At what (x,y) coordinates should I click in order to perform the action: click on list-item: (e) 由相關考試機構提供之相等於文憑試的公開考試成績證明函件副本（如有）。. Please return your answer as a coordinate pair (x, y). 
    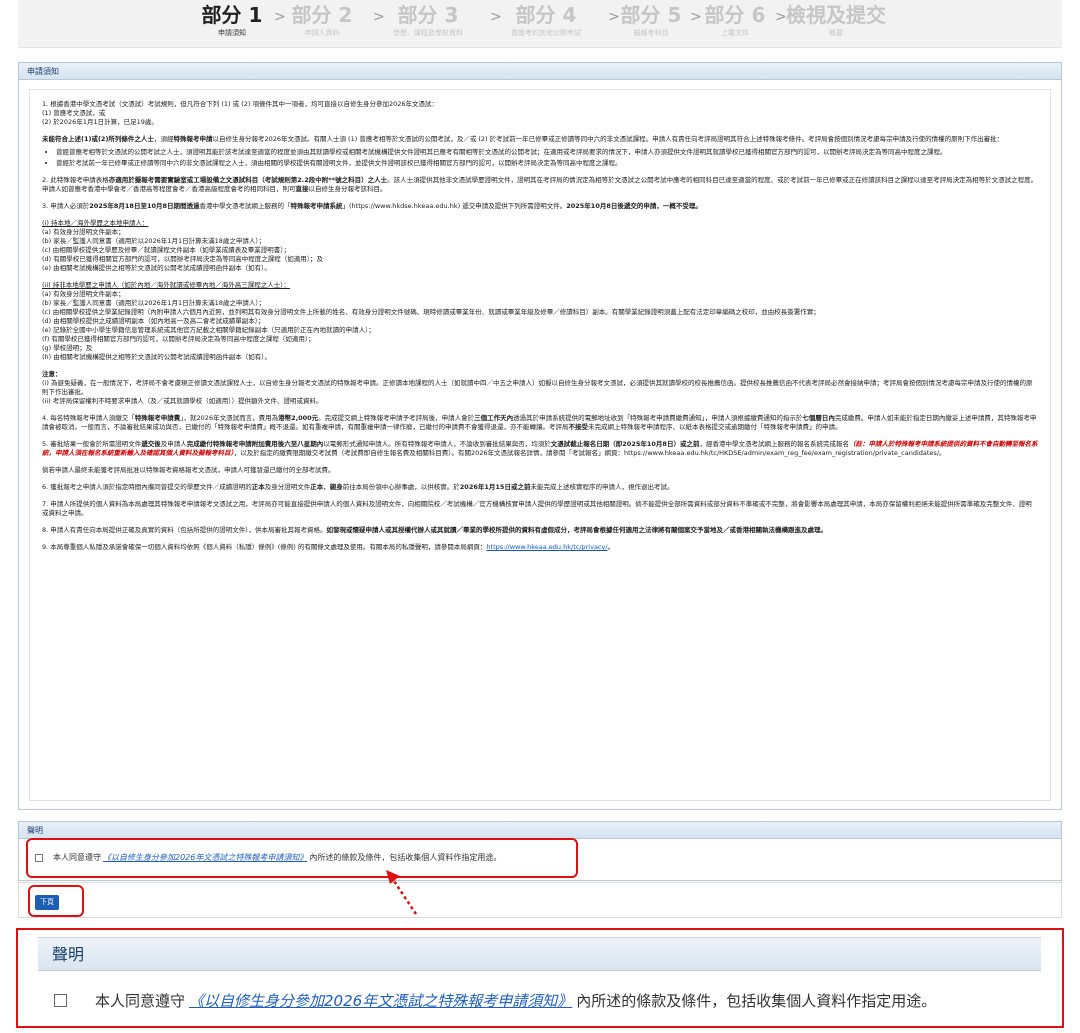
    Looking at the image, I should click on (156, 268).